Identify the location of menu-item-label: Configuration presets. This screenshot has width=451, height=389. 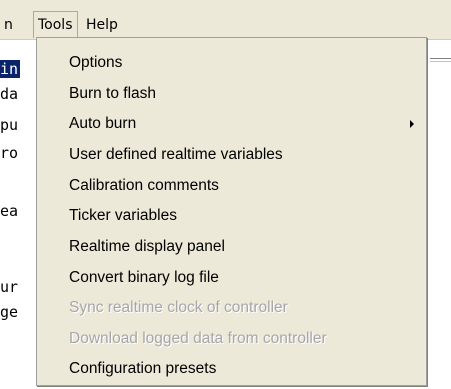
(143, 368).